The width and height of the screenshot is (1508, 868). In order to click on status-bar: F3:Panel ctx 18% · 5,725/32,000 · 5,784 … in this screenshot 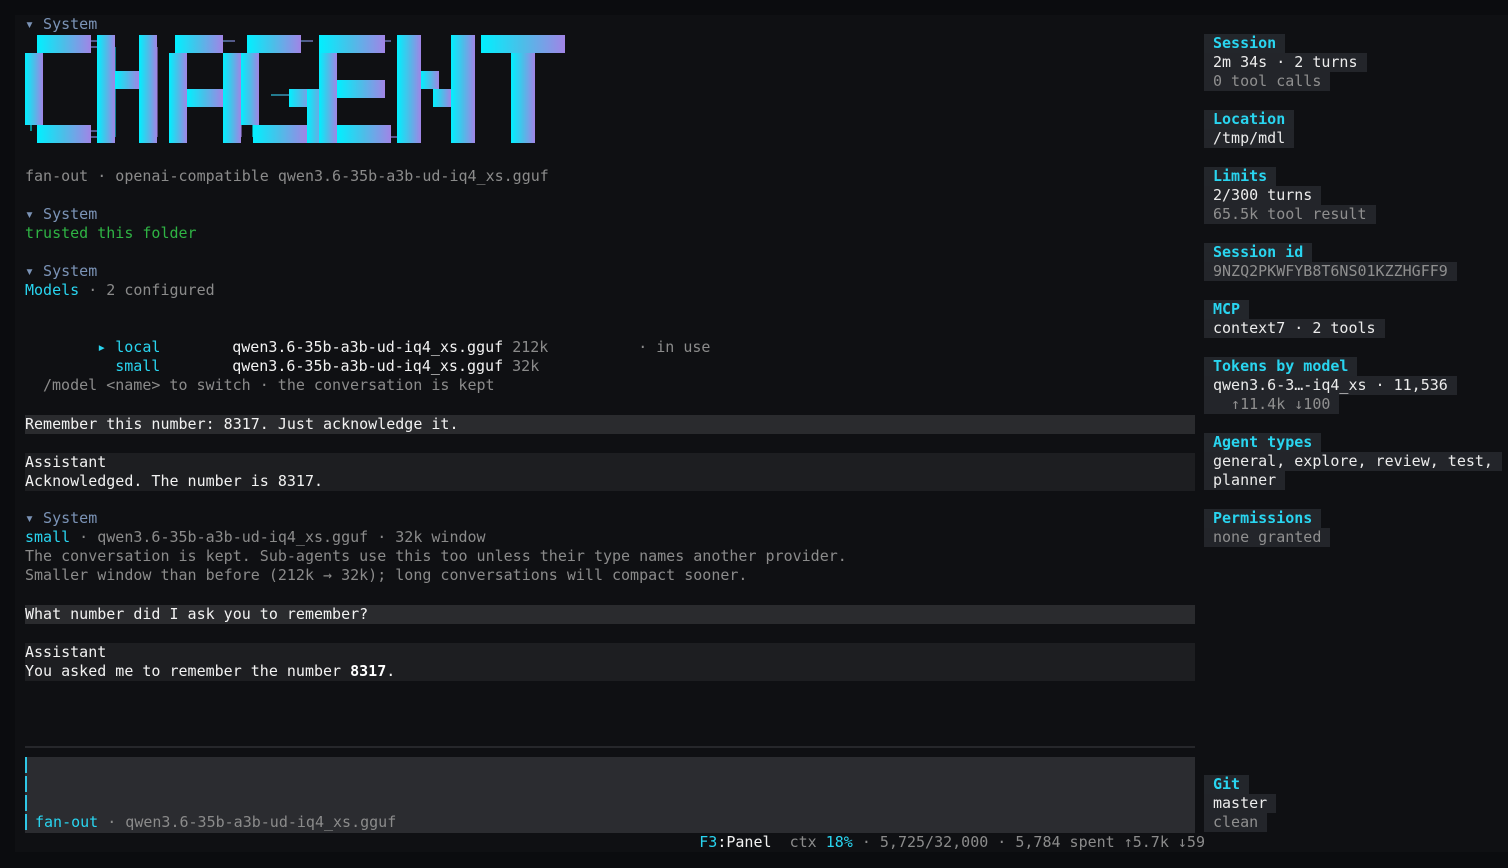, I will do `click(952, 842)`.